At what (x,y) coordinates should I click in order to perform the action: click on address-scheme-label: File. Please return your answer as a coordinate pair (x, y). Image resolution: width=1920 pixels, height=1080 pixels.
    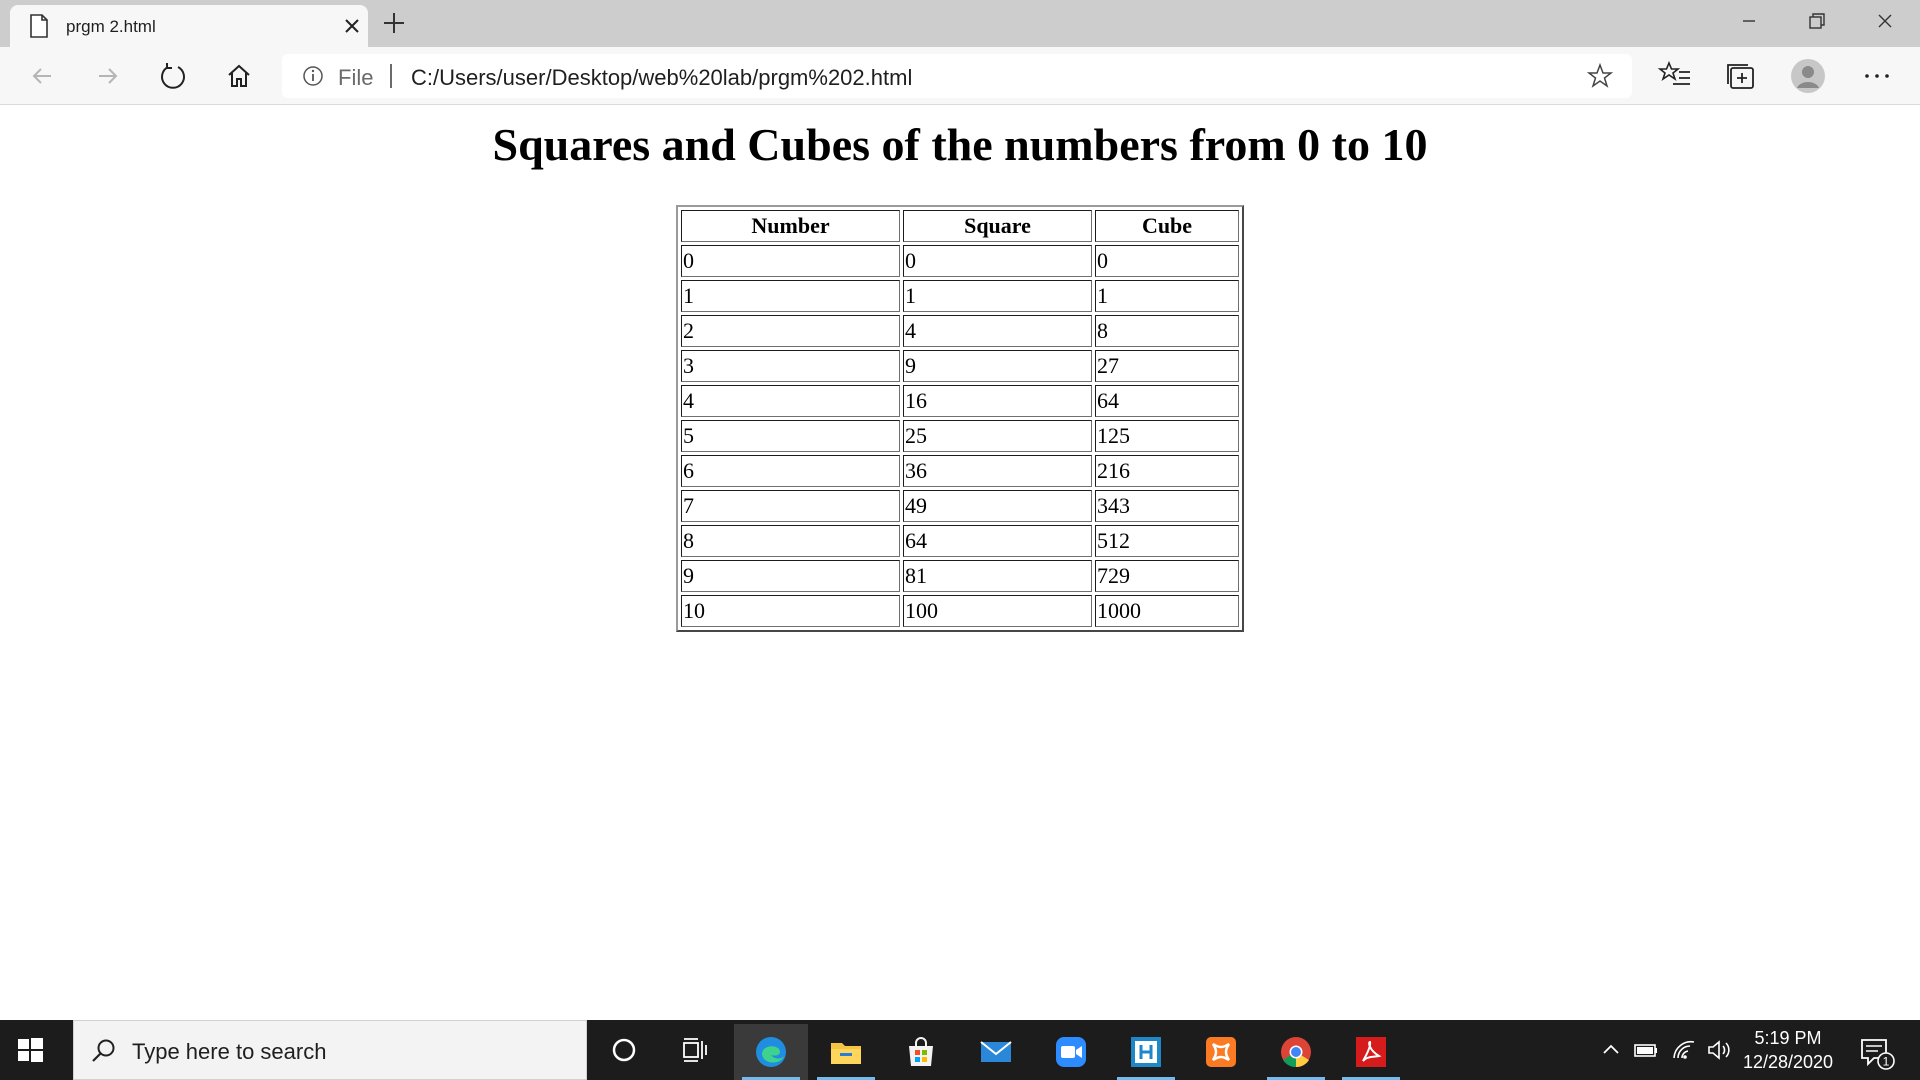
    Looking at the image, I should click on (356, 77).